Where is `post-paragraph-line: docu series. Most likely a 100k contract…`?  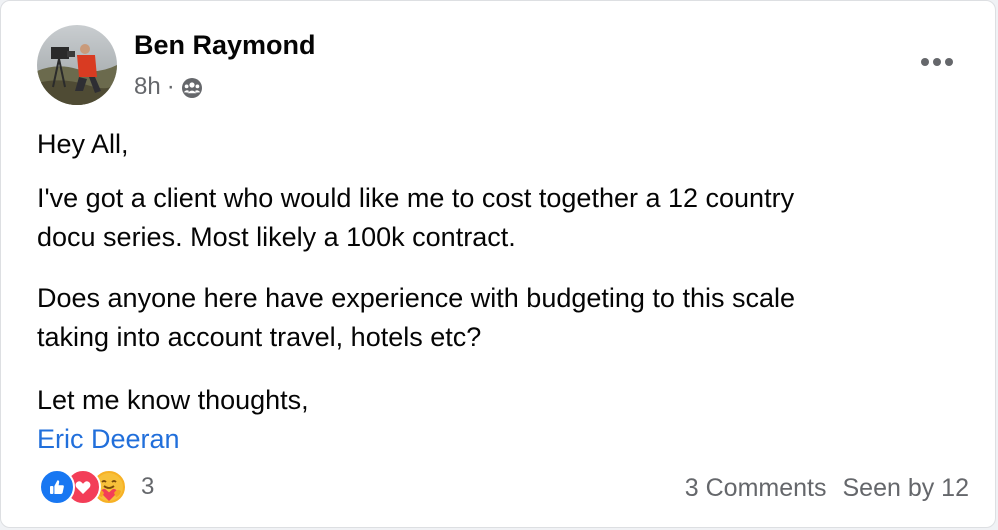 post-paragraph-line: docu series. Most likely a 100k contract… is located at coordinates (276, 237).